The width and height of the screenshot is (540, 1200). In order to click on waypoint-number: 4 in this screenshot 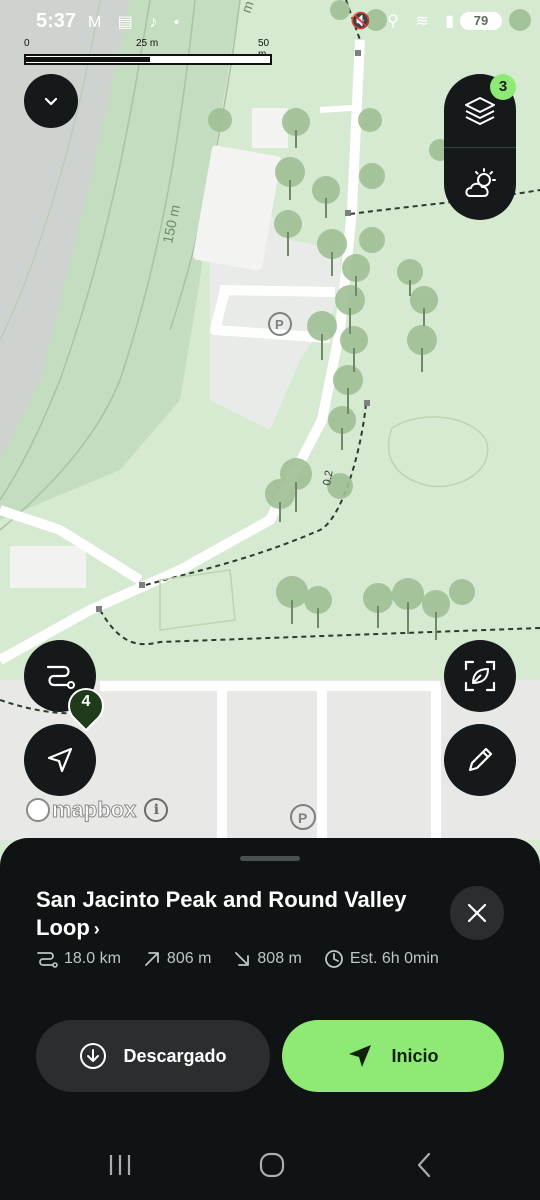, I will do `click(86, 701)`.